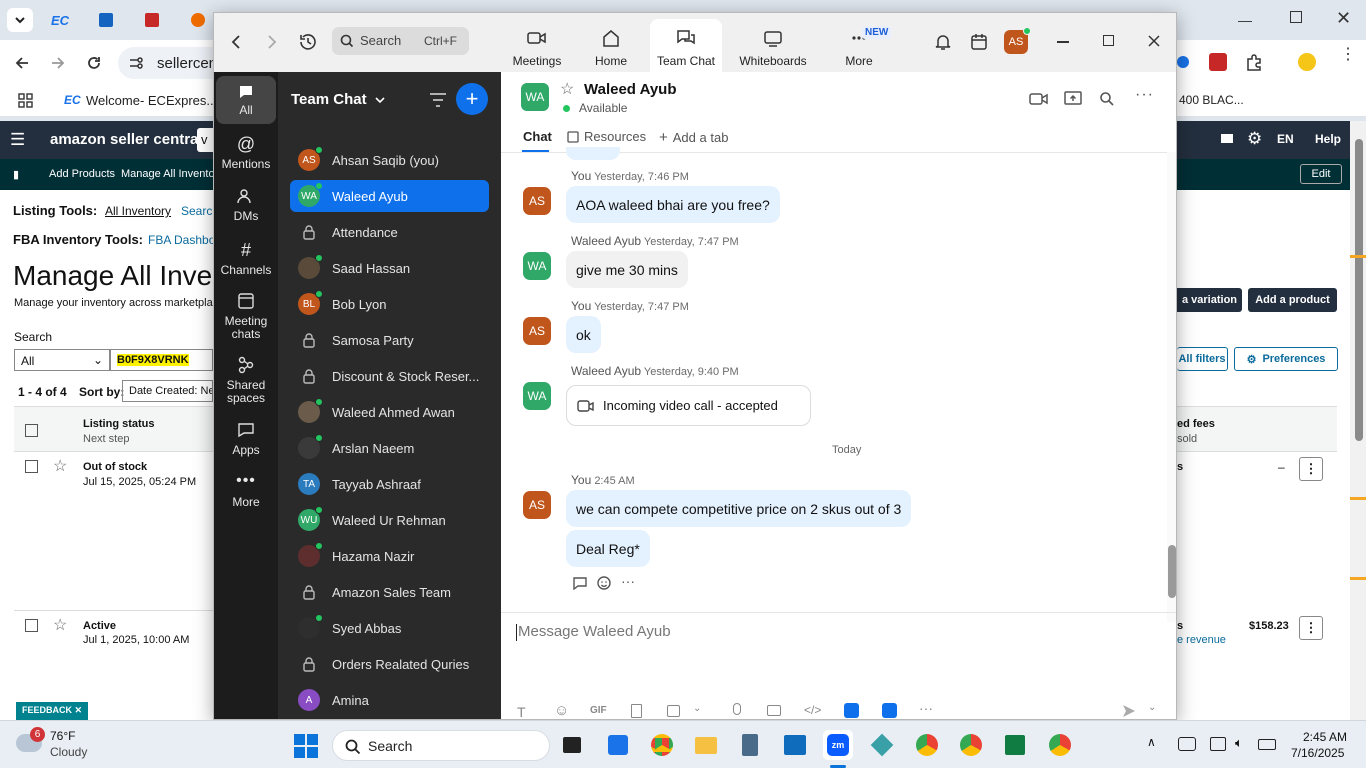 This screenshot has height=768, width=1366. What do you see at coordinates (1239, 743) in the screenshot?
I see `speaker-icon: 🔈︎` at bounding box center [1239, 743].